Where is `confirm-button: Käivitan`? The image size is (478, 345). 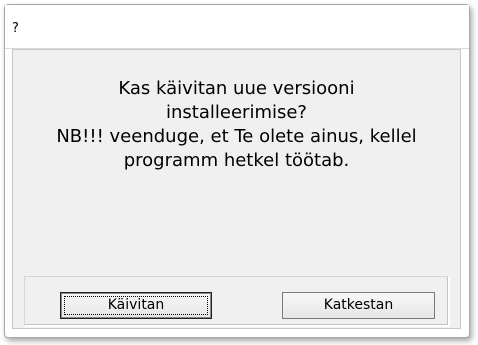
confirm-button: Käivitan is located at coordinates (136, 305).